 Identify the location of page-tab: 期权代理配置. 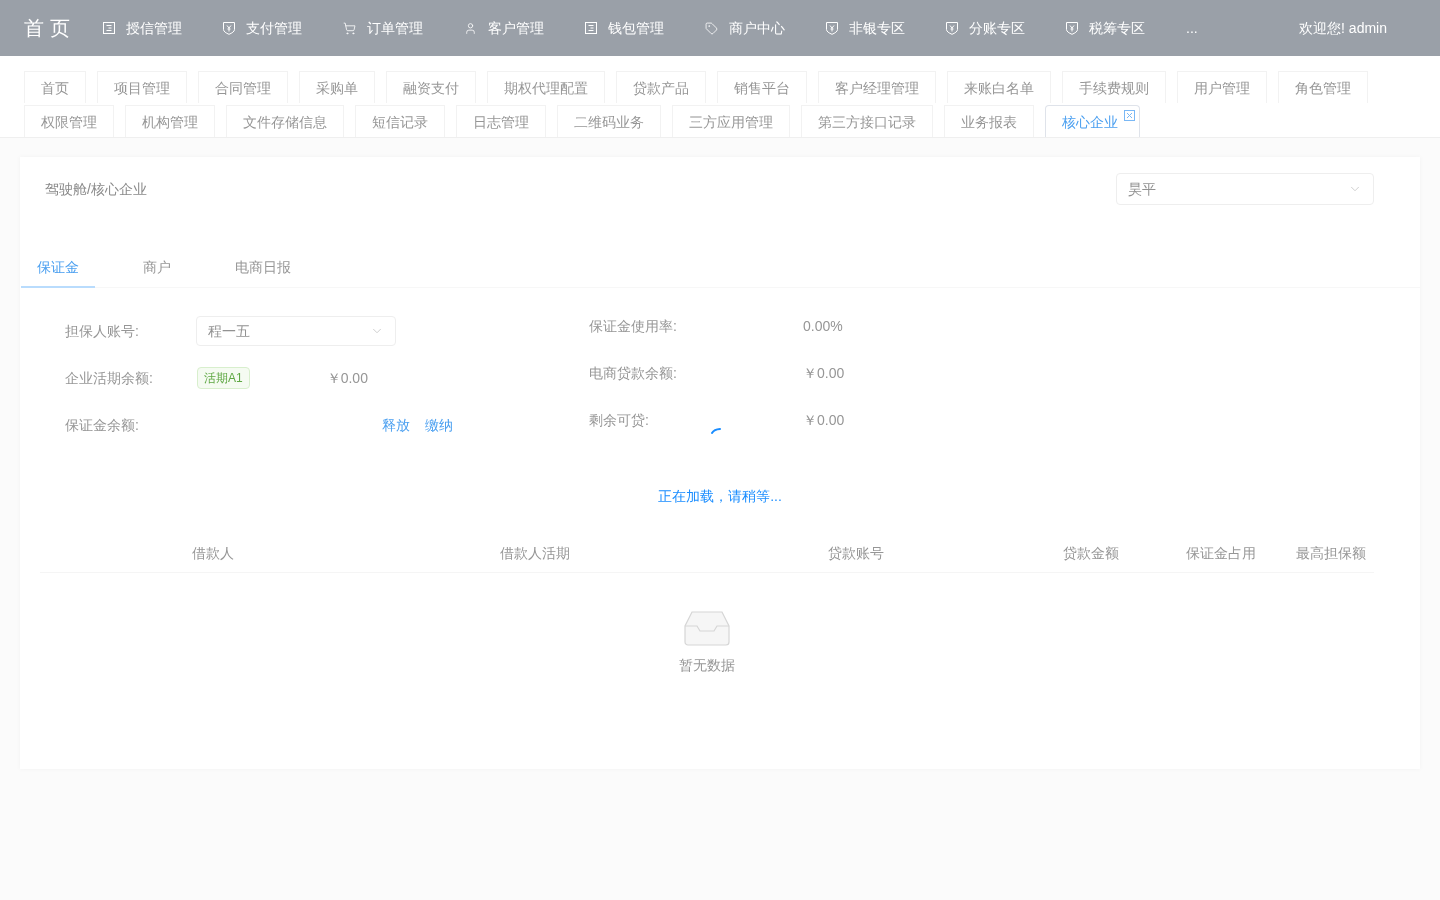
(546, 87).